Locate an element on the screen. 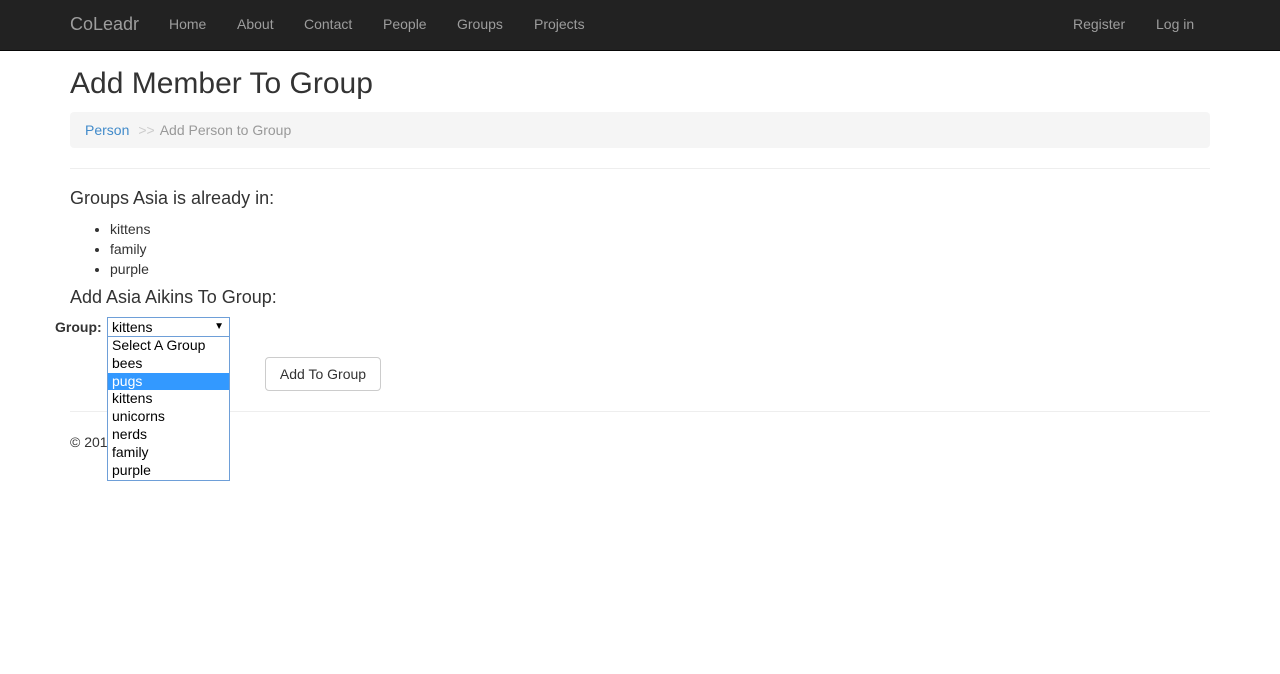 This screenshot has height=674, width=1280. footer-copyright: © 201 is located at coordinates (89, 442).